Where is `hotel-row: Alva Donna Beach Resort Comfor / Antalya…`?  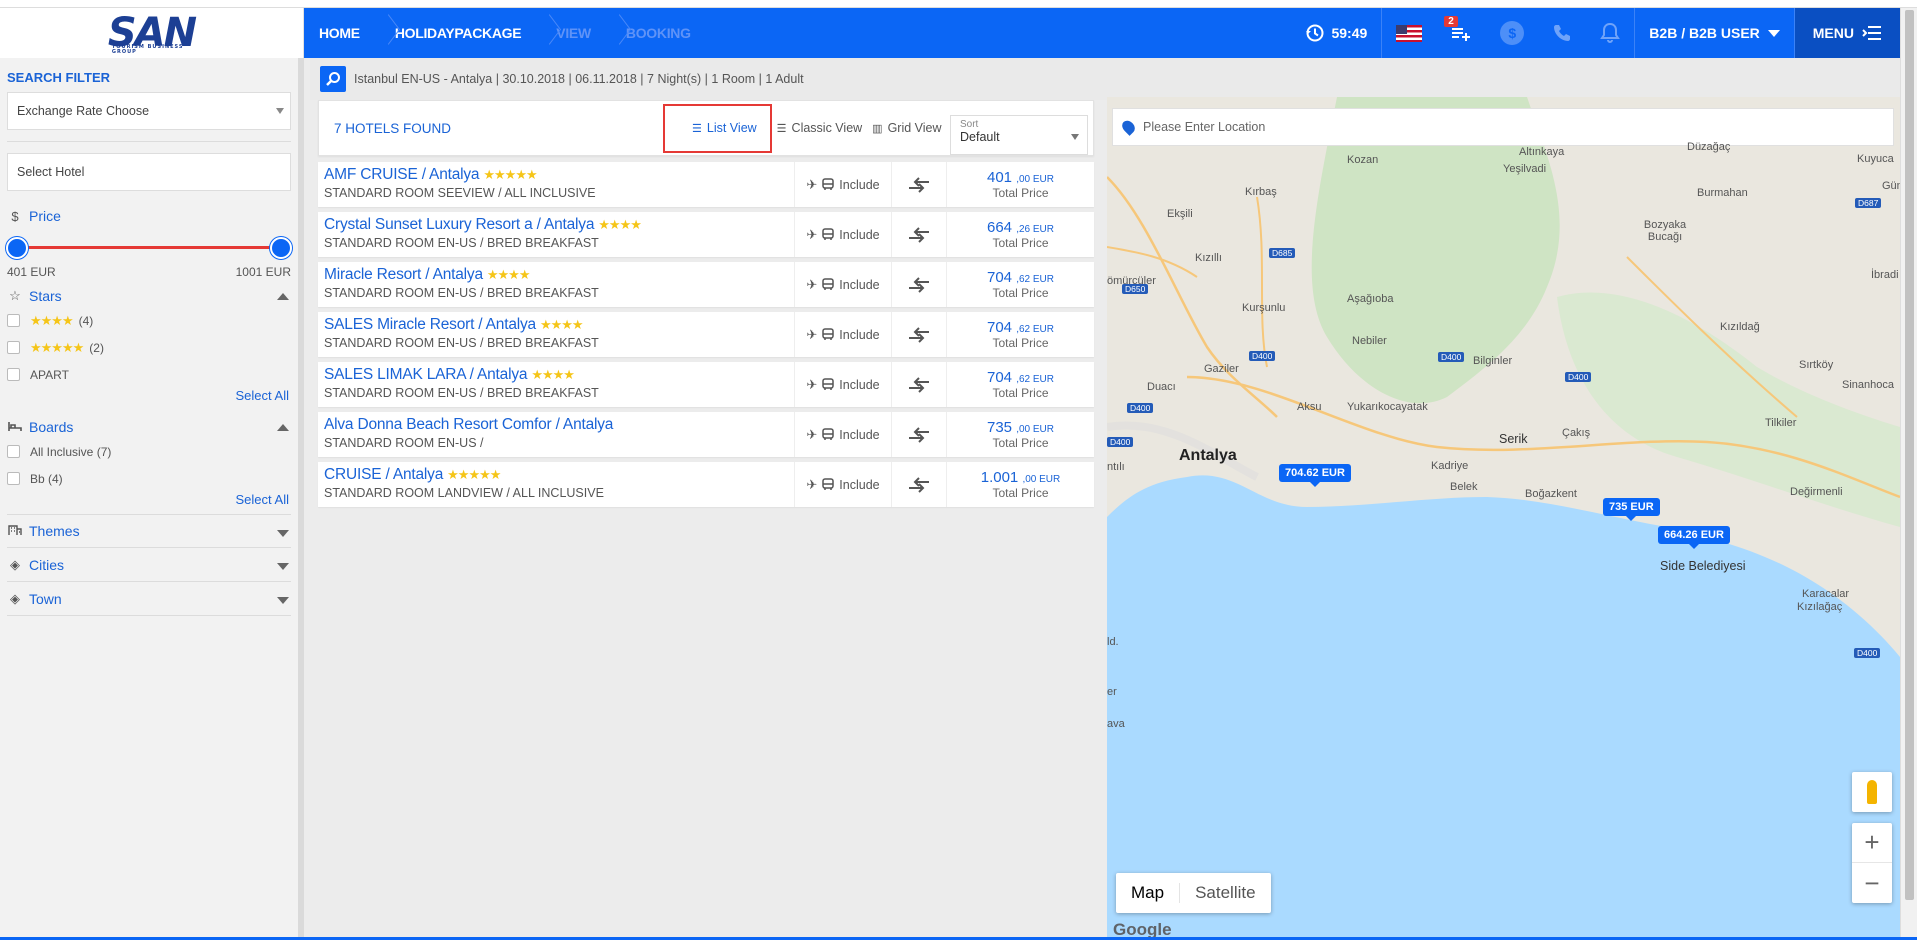 hotel-row: Alva Donna Beach Resort Comfor / Antalya… is located at coordinates (706, 434).